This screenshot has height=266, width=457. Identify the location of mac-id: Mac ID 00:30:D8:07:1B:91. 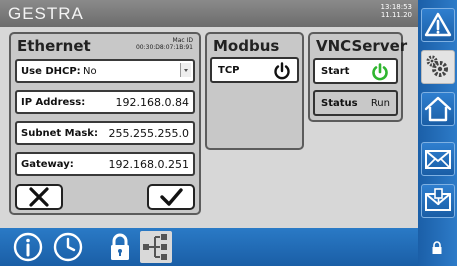
(164, 44).